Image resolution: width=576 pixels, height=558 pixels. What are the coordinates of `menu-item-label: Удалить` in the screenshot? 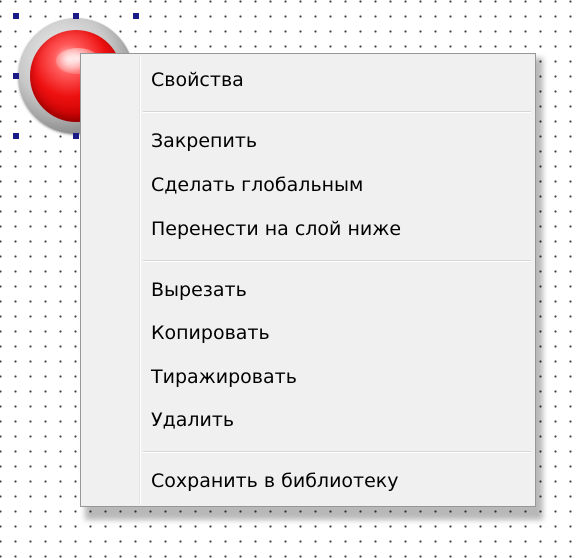 It's located at (193, 420).